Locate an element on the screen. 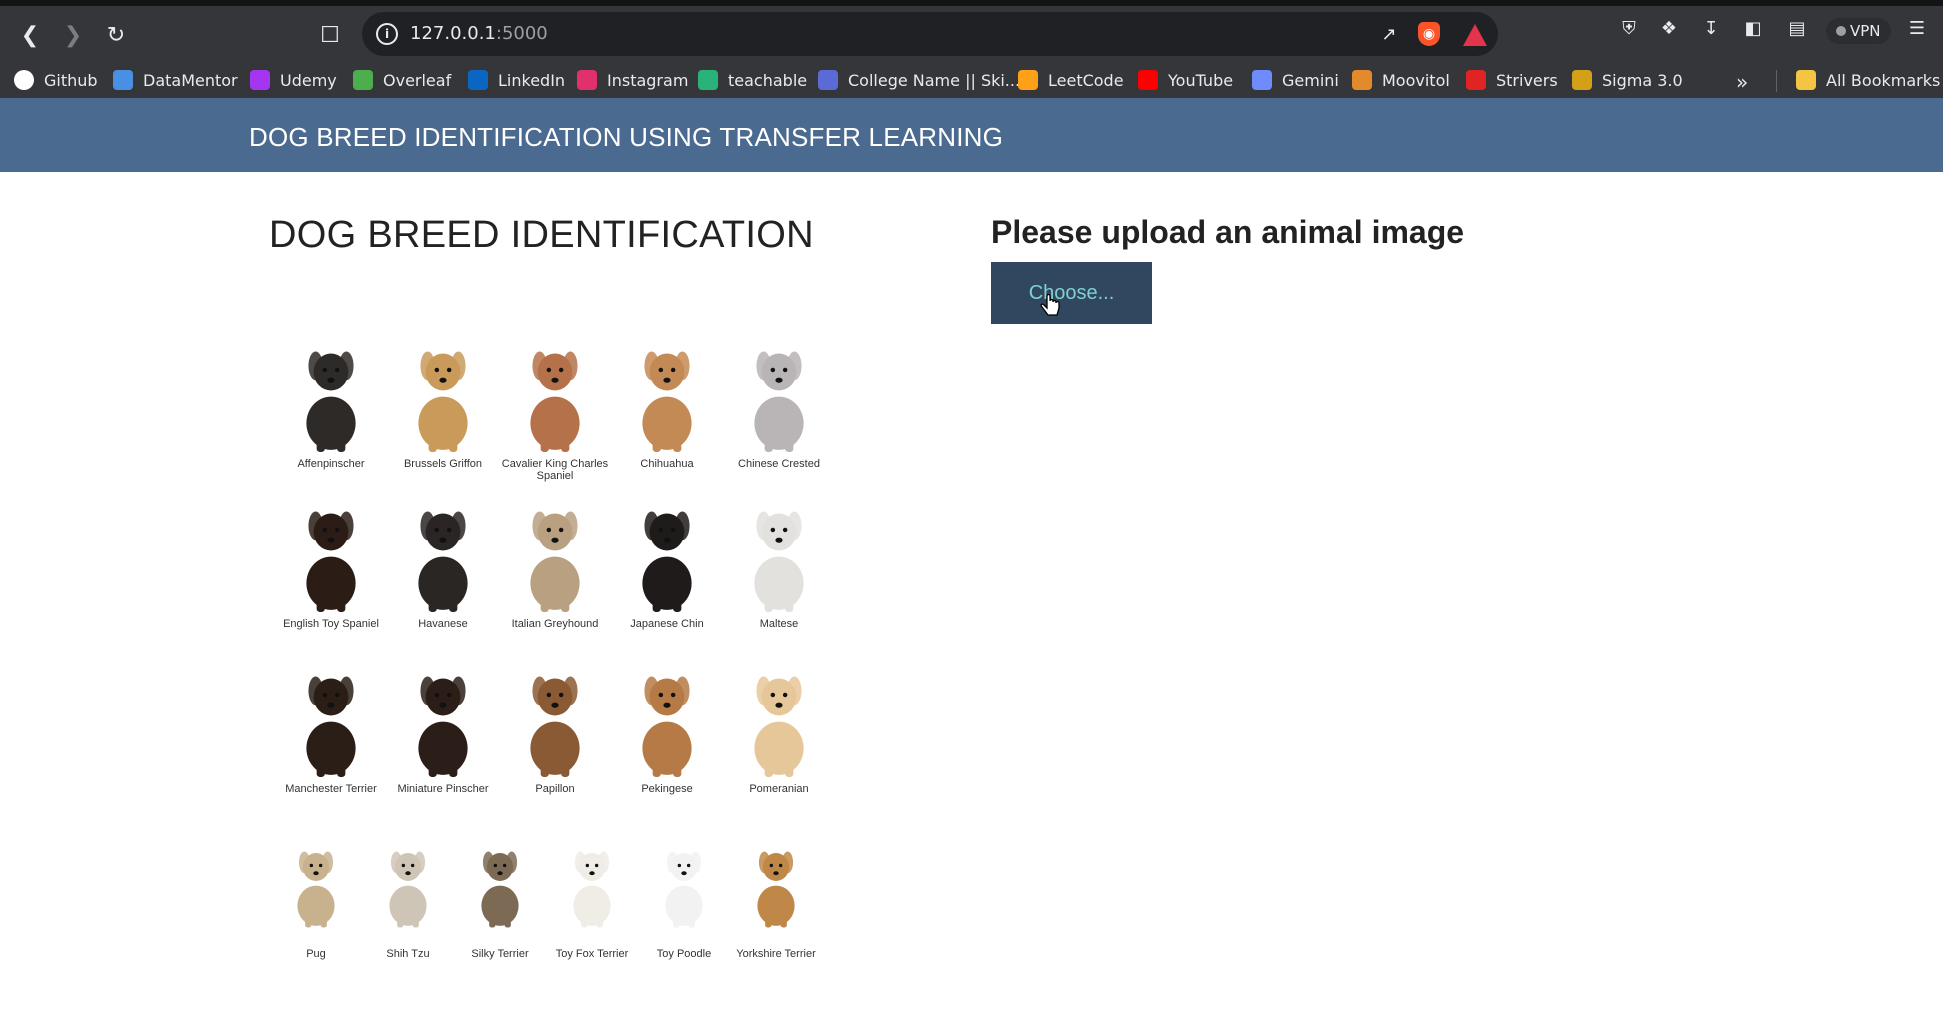  bookmark-label: Overleaf is located at coordinates (417, 80).